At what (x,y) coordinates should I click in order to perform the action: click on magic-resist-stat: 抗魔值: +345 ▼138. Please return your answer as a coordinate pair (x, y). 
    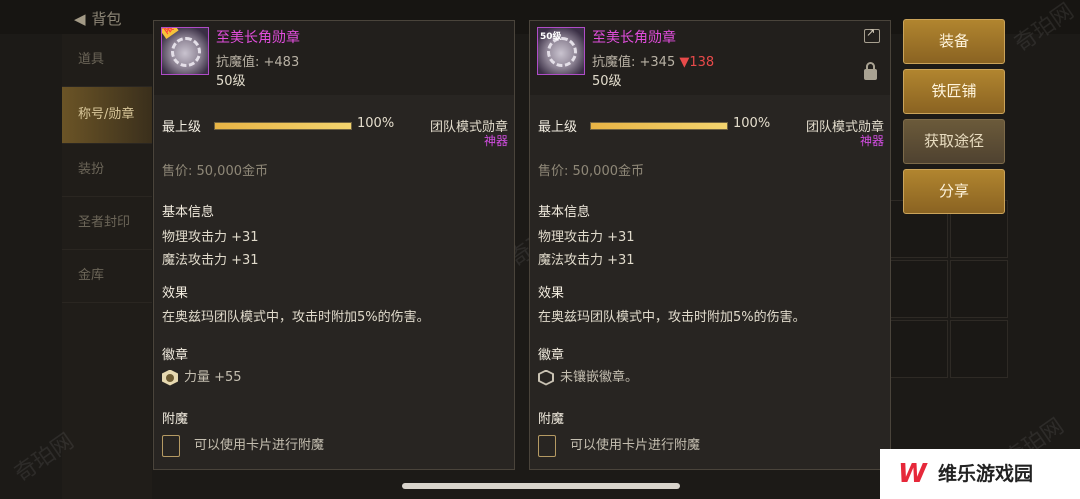
    Looking at the image, I should click on (653, 60).